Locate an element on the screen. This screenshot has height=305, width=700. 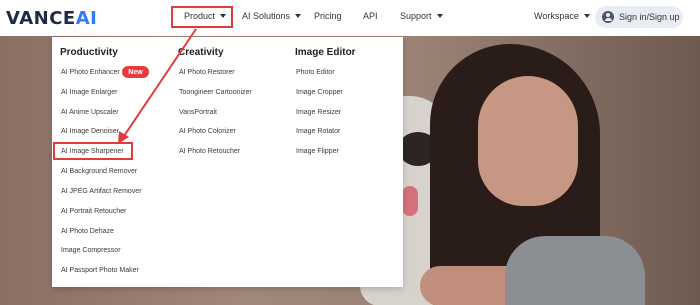
menu-toongineer-cartoonizer: Toongineer Cartoonizer is located at coordinates (215, 92).